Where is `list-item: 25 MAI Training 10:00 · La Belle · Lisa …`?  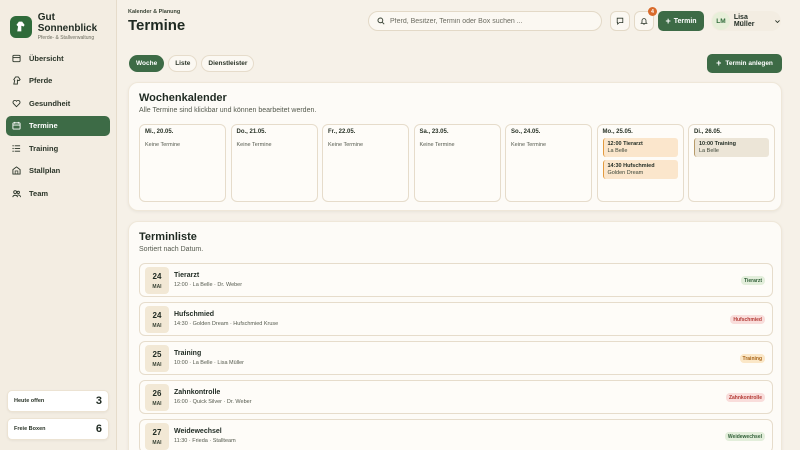 list-item: 25 MAI Training 10:00 · La Belle · Lisa … is located at coordinates (456, 358).